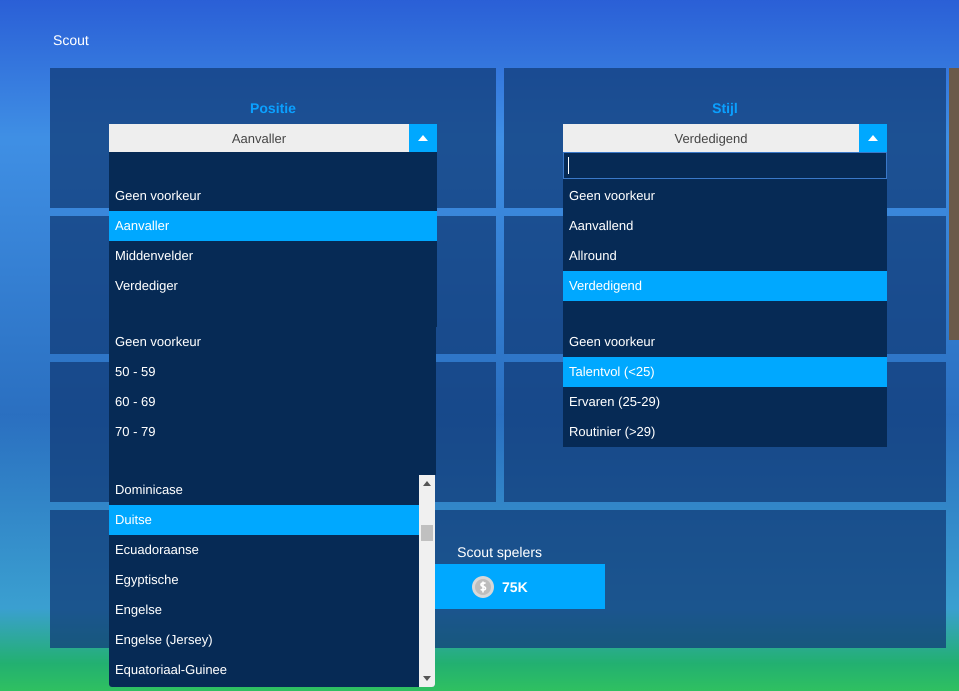  What do you see at coordinates (427, 483) in the screenshot?
I see `scroll-up-icon` at bounding box center [427, 483].